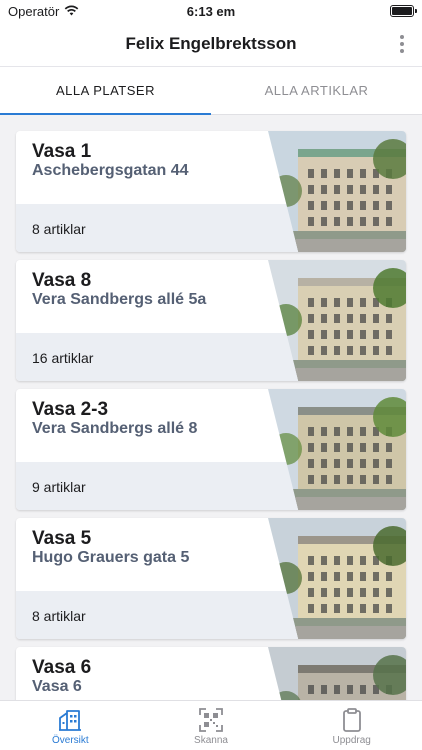  Describe the element at coordinates (111, 557) in the screenshot. I see `location-address: Hugo Grauers gata 5` at that location.